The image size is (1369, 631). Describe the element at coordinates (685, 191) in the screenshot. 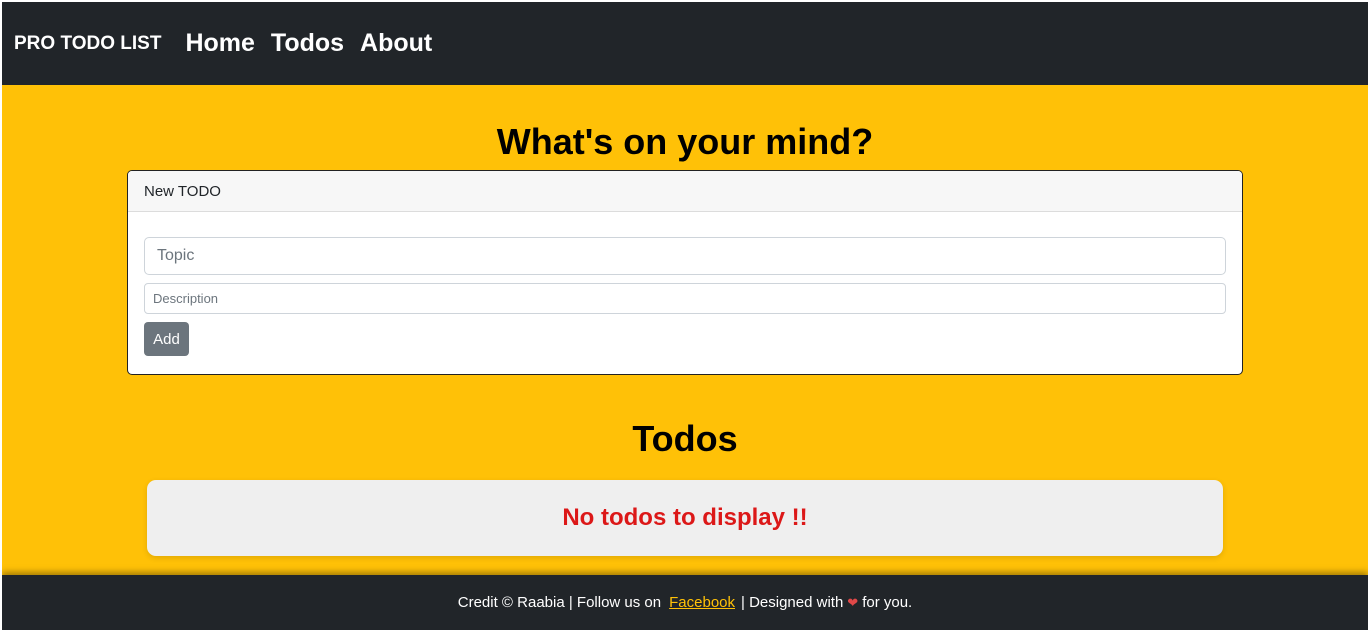

I see `card-header: New TODO` at that location.